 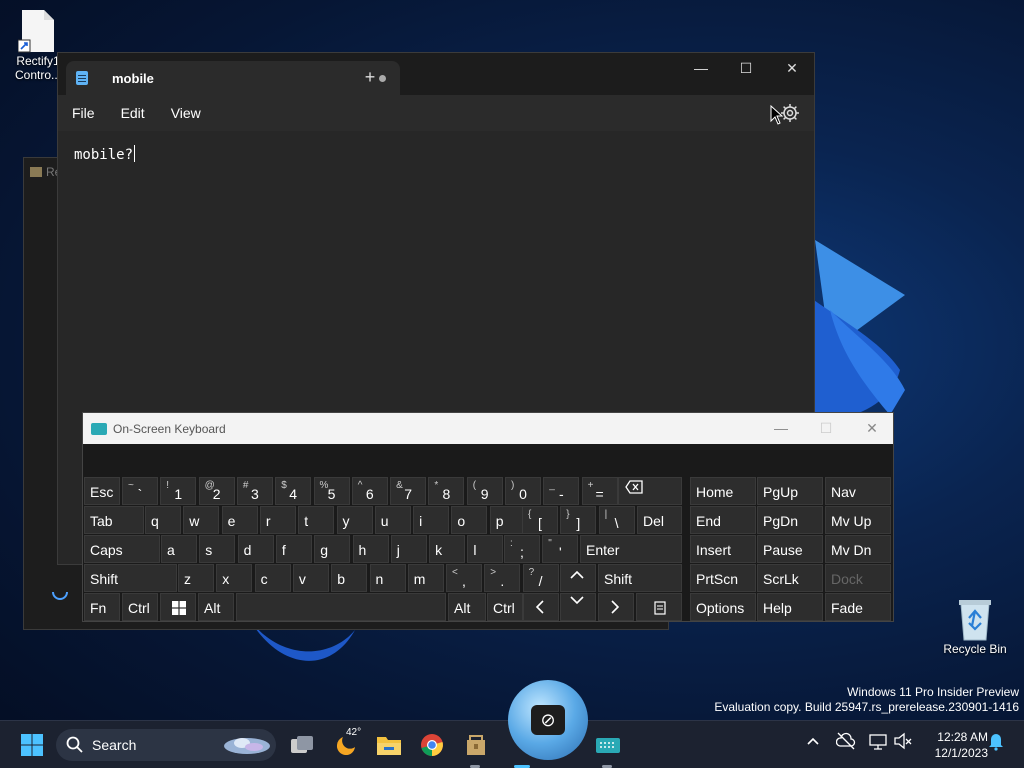 What do you see at coordinates (659, 520) in the screenshot?
I see `key-del: Del` at bounding box center [659, 520].